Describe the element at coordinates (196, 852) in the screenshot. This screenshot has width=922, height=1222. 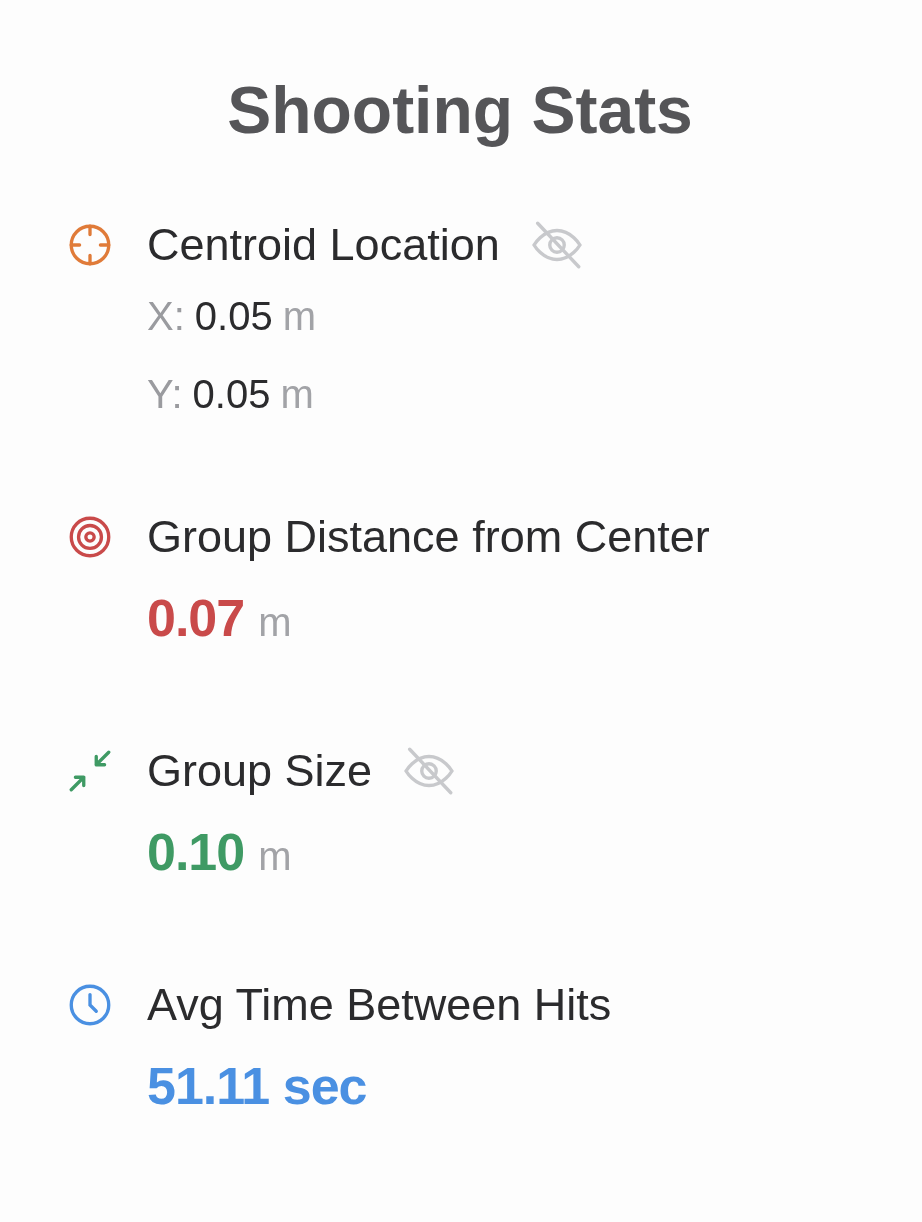
I see `stat-value: 0.10` at that location.